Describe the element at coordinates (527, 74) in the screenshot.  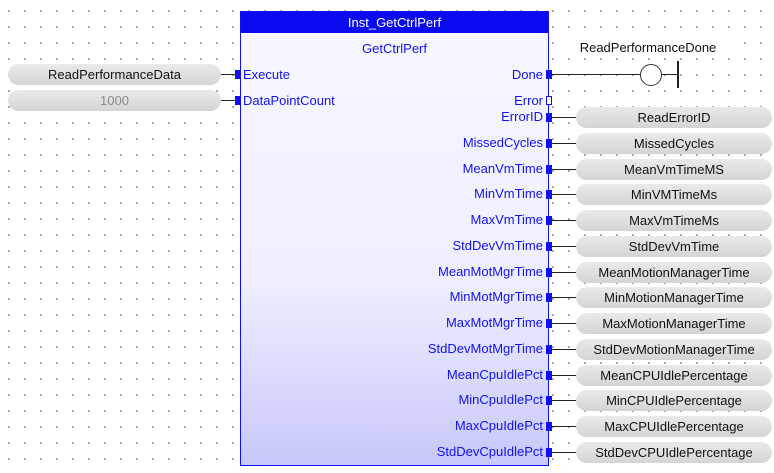
I see `pin-done: Done` at that location.